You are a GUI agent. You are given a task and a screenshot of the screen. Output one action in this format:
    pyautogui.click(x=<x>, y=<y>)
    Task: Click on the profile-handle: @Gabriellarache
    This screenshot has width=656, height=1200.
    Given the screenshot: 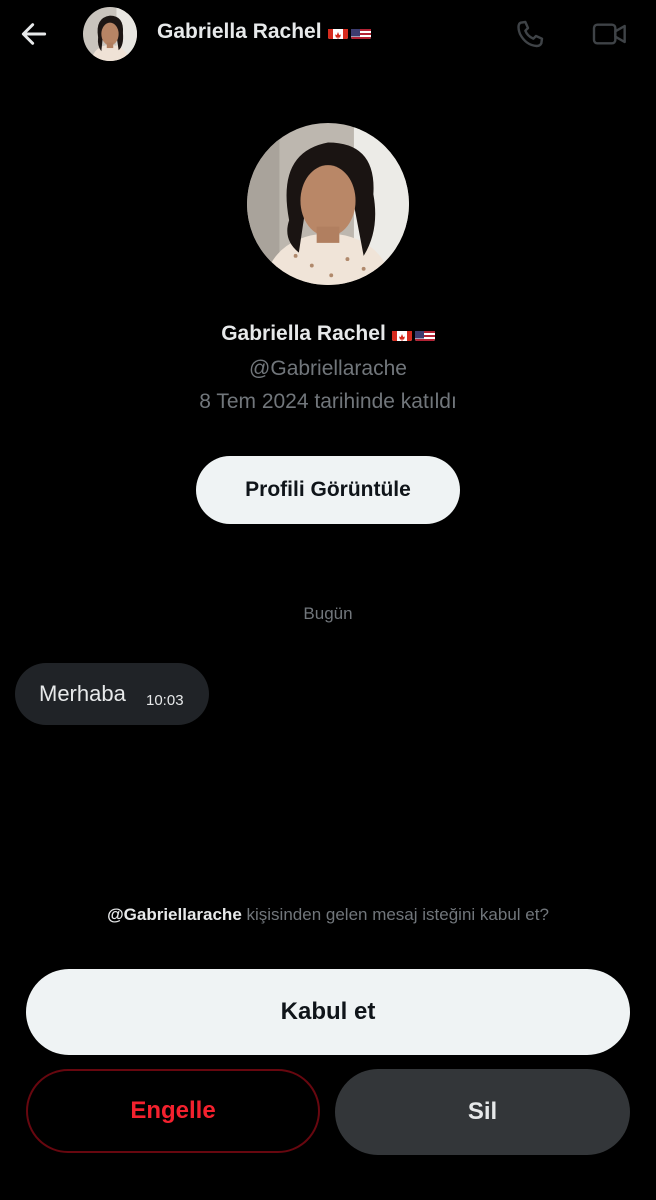 What is the action you would take?
    pyautogui.click(x=328, y=368)
    